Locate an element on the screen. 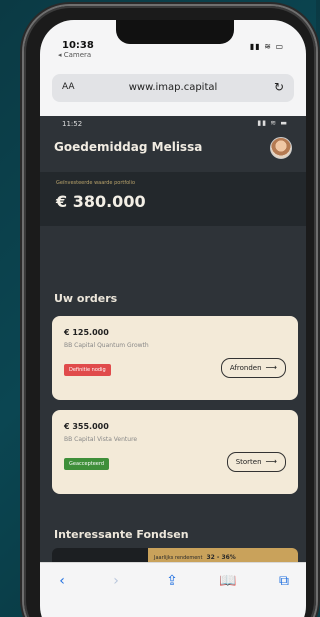 The height and width of the screenshot is (617, 320). order-amount: € 355.000 is located at coordinates (86, 426).